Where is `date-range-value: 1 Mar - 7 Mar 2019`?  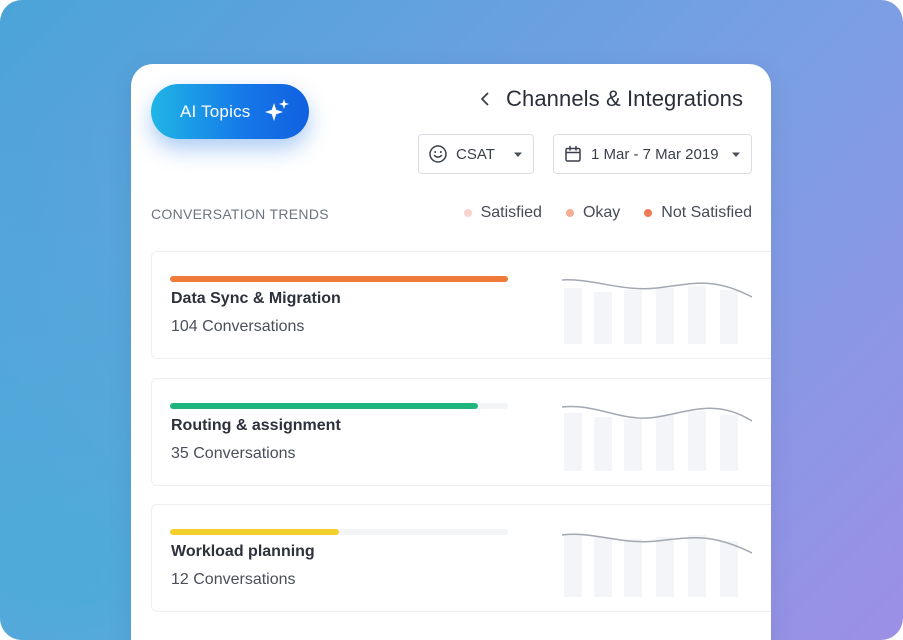 date-range-value: 1 Mar - 7 Mar 2019 is located at coordinates (655, 154).